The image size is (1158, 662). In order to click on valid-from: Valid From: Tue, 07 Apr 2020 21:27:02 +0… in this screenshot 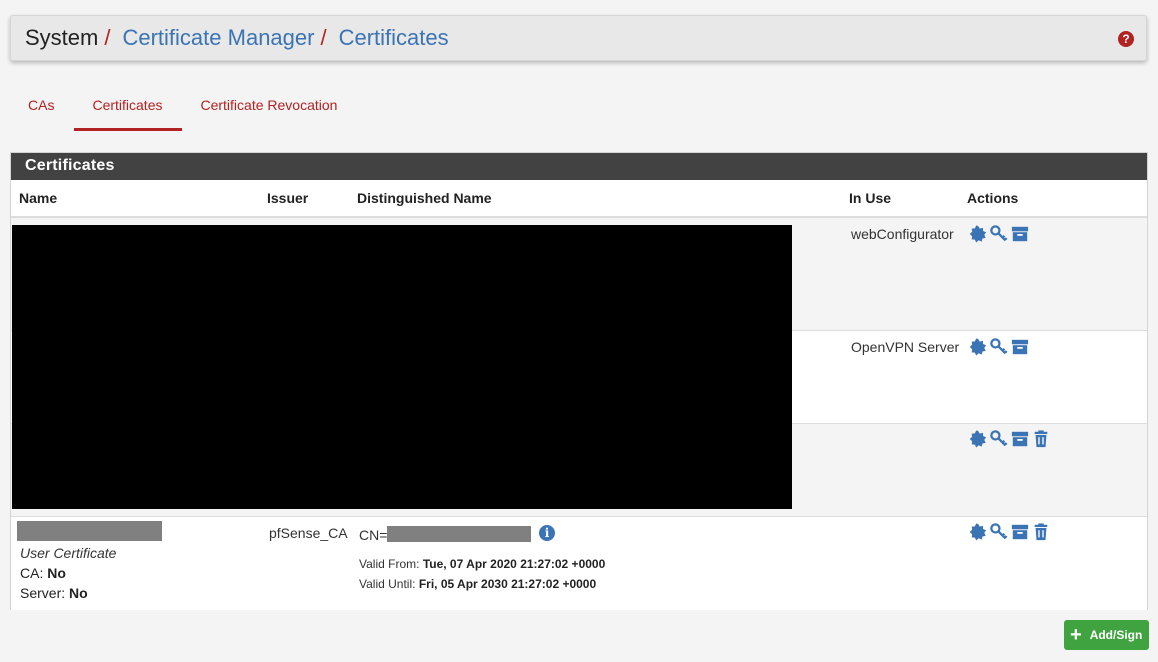, I will do `click(482, 564)`.